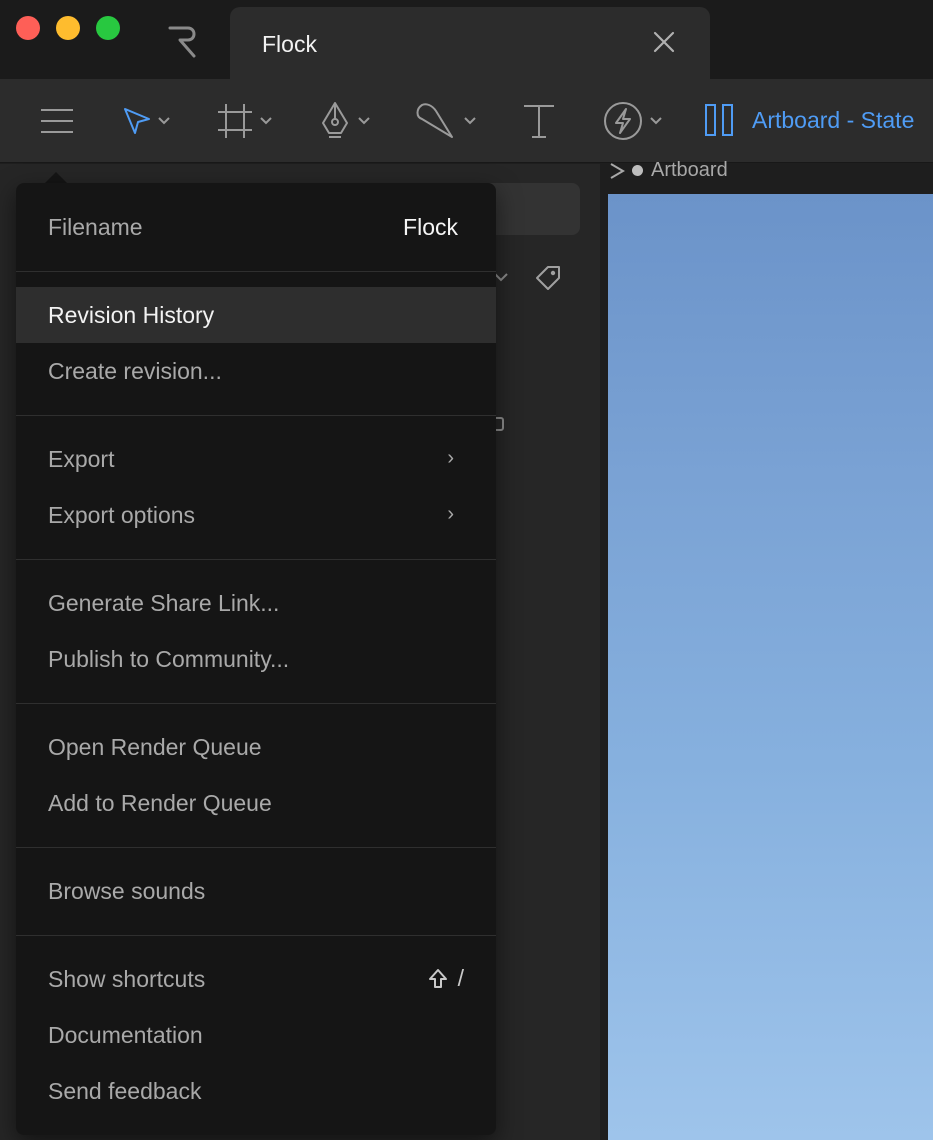 This screenshot has width=933, height=1140. Describe the element at coordinates (235, 121) in the screenshot. I see `frame-icon` at that location.